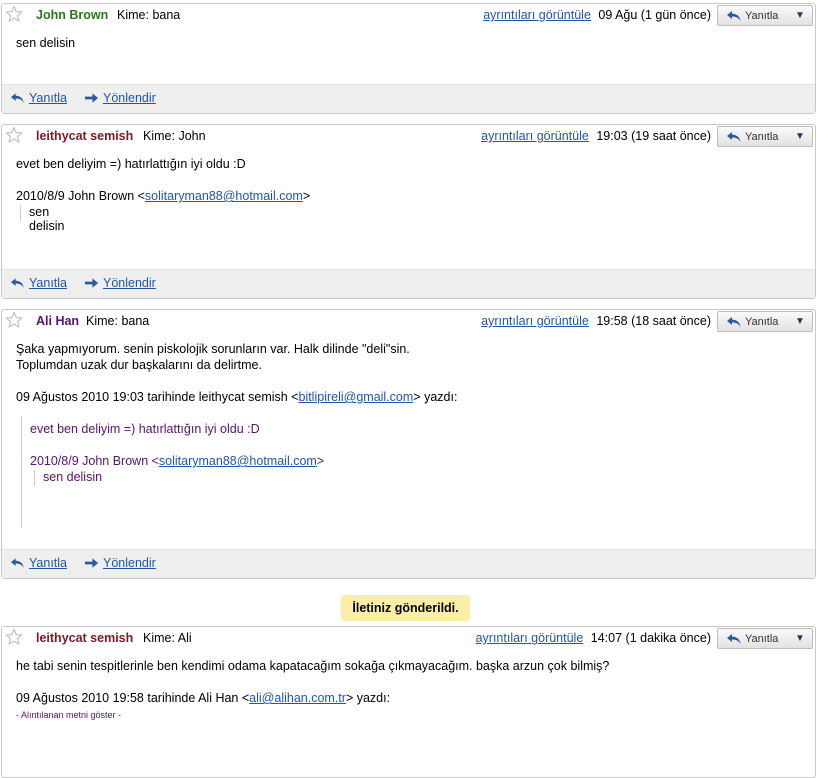 This screenshot has width=818, height=778. Describe the element at coordinates (355, 397) in the screenshot. I see `quote-email-link: bitlipireli@gmail.com` at that location.